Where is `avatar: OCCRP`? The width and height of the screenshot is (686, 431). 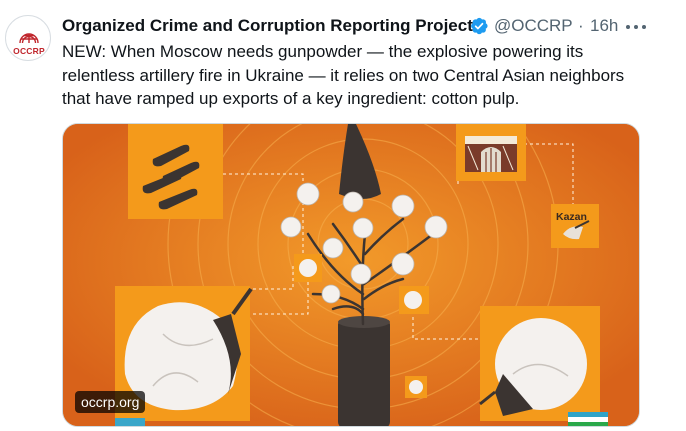
avatar: OCCRP is located at coordinates (28, 38).